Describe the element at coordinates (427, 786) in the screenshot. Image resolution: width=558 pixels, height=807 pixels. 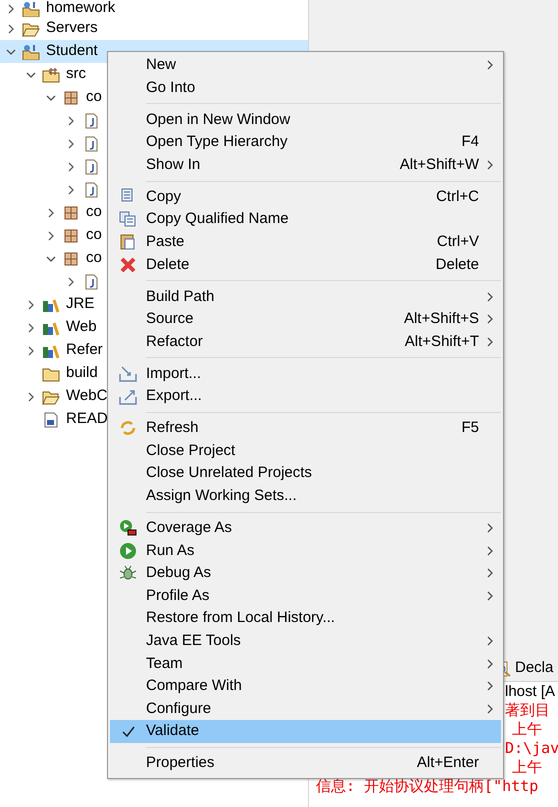
I see `console-line: 信息: 开始协议处理句柄["http` at that location.